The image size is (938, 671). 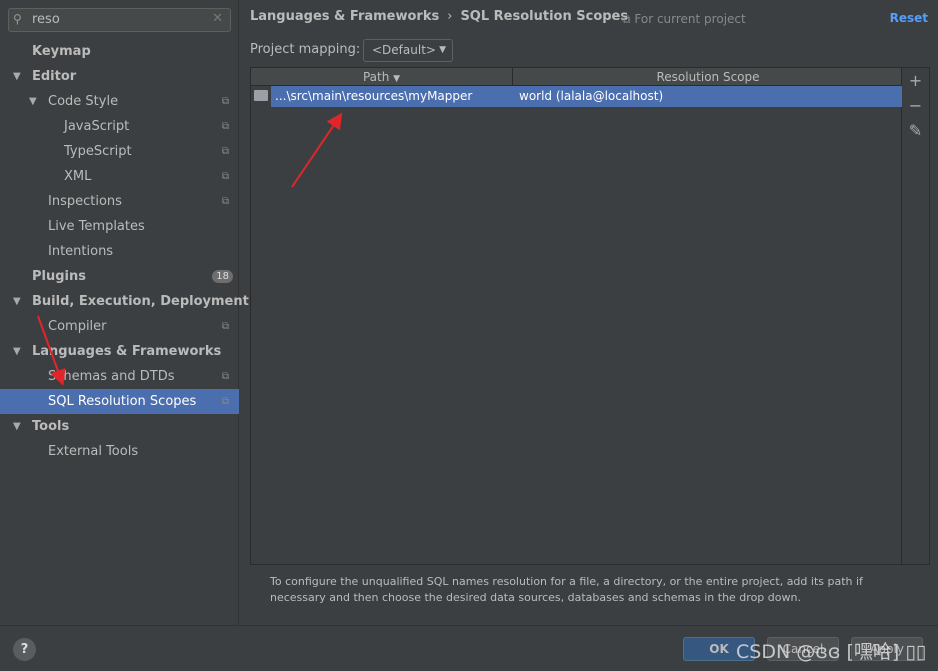 I want to click on sidebar-item-label: Intentions, so click(x=81, y=251).